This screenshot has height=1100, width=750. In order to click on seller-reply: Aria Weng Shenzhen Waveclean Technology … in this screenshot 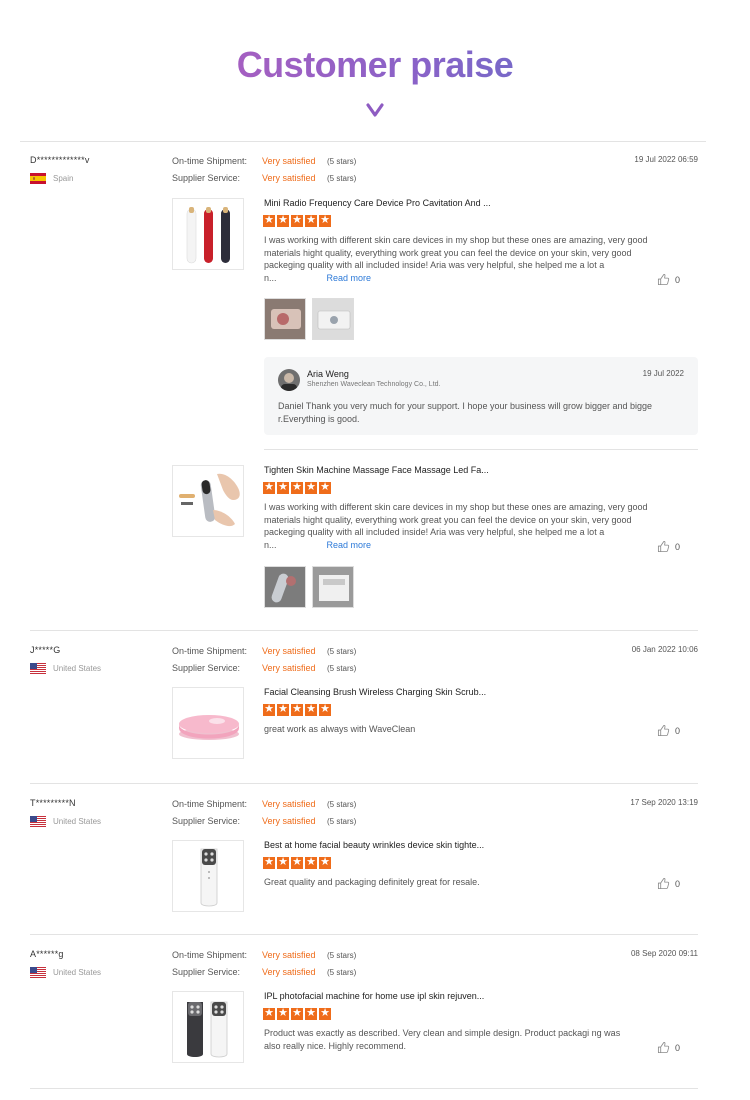, I will do `click(481, 396)`.